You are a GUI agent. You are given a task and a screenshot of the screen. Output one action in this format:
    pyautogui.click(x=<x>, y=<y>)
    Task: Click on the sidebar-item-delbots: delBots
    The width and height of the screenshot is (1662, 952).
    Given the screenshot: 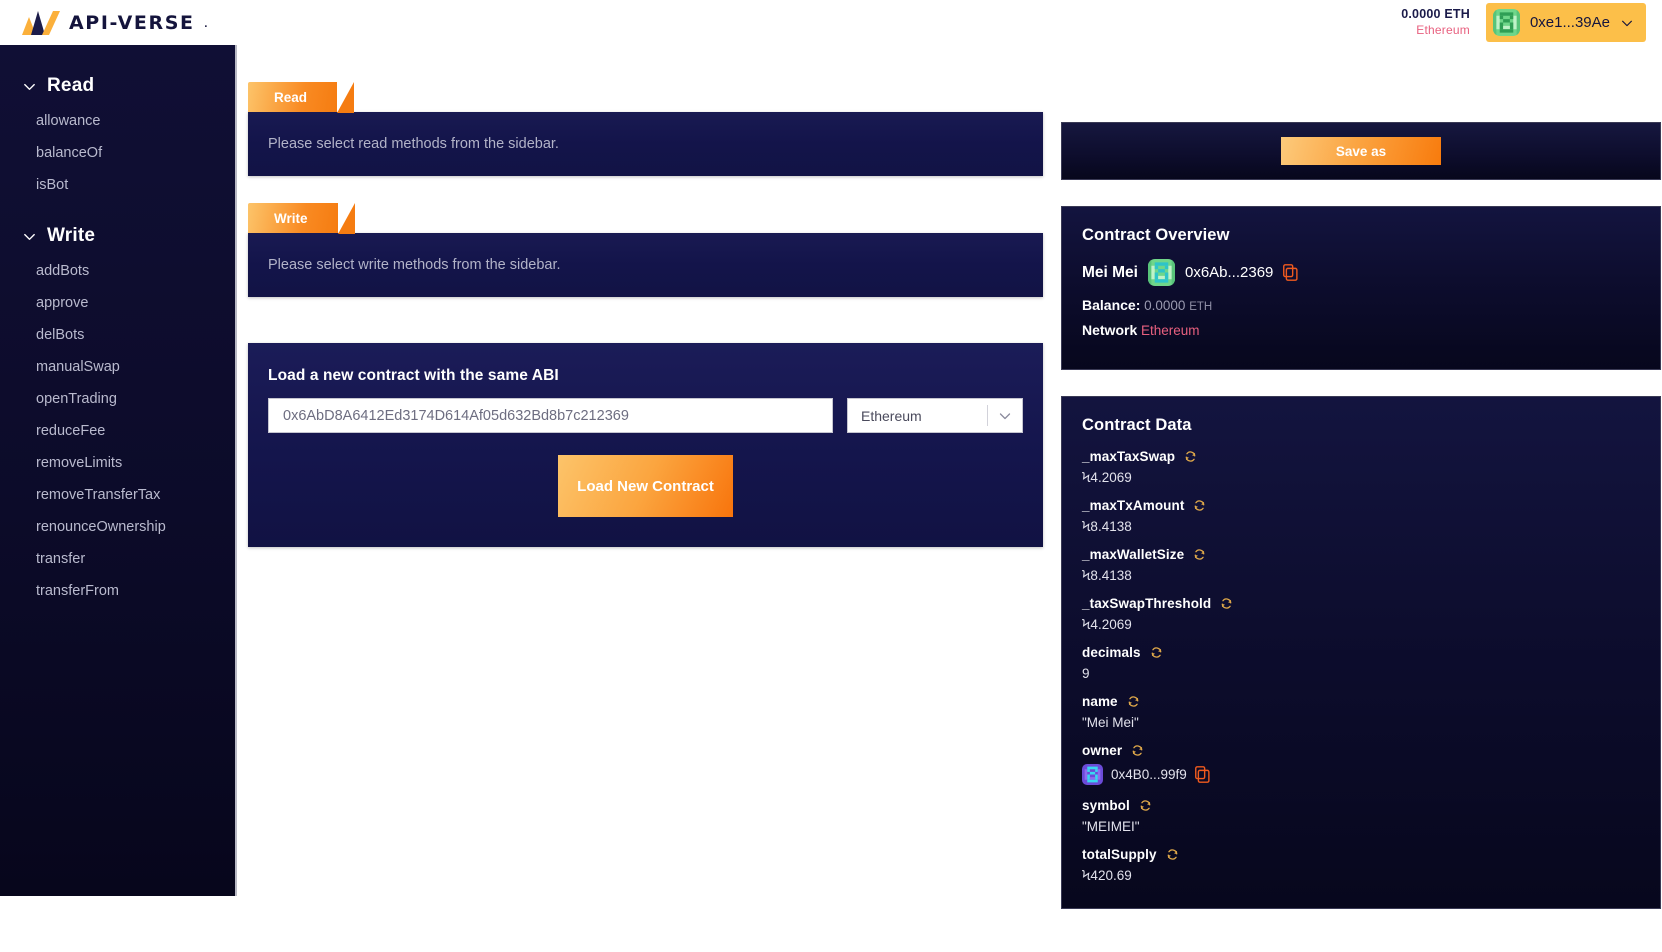 What is the action you would take?
    pyautogui.click(x=117, y=335)
    